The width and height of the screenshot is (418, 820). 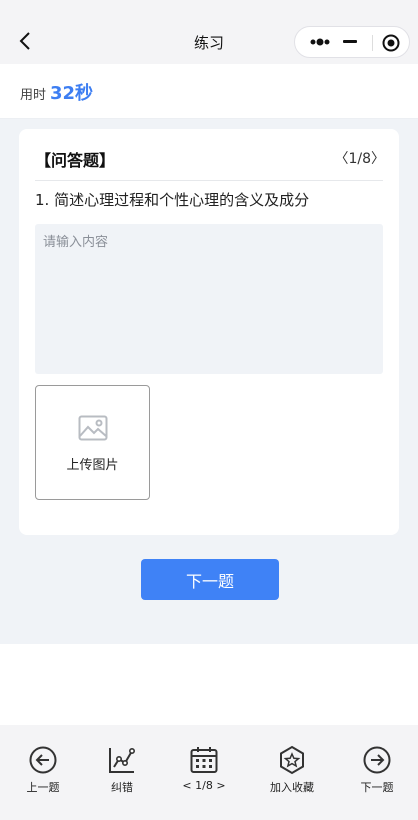 I want to click on minimize-icon, so click(x=350, y=41).